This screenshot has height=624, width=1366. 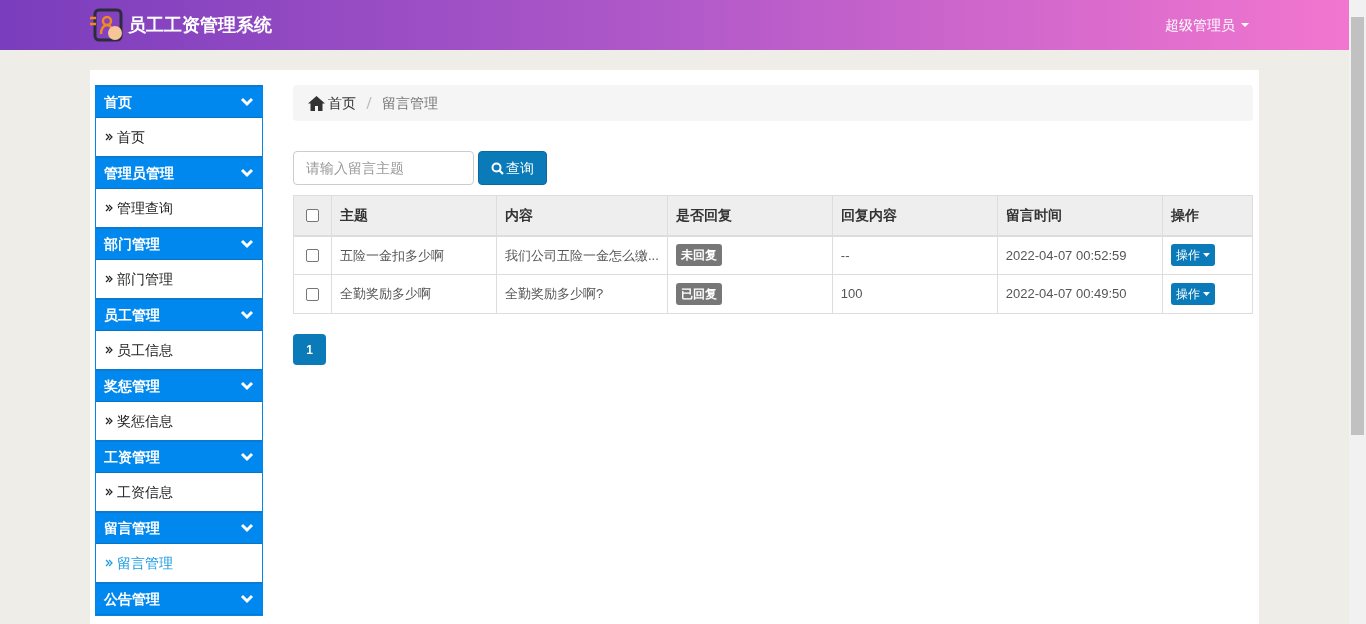 I want to click on table-header-cell: 回复内容, so click(x=915, y=215).